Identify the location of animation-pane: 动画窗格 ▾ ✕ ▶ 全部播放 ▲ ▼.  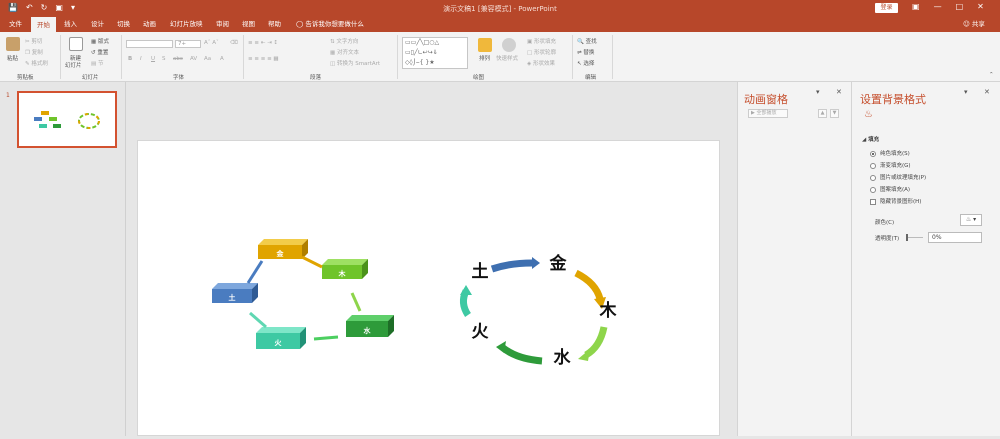
(794, 259).